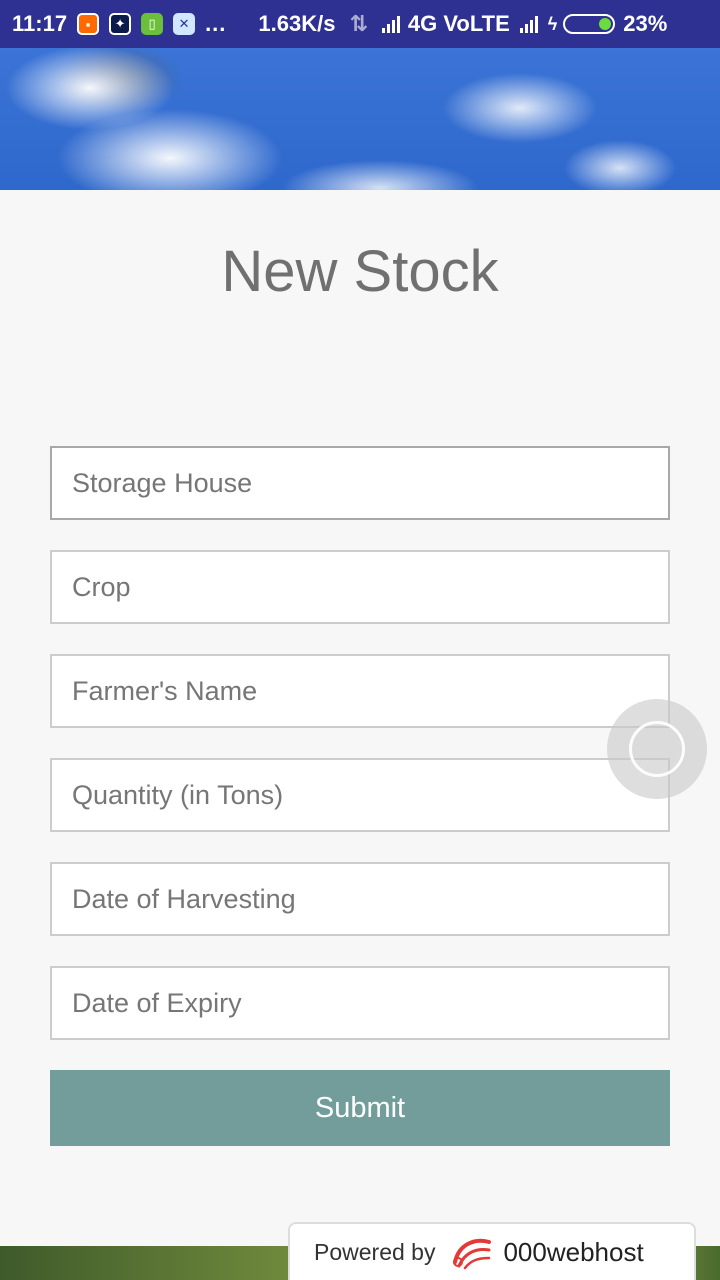  Describe the element at coordinates (40, 23) in the screenshot. I see `status-time: 11:17` at that location.